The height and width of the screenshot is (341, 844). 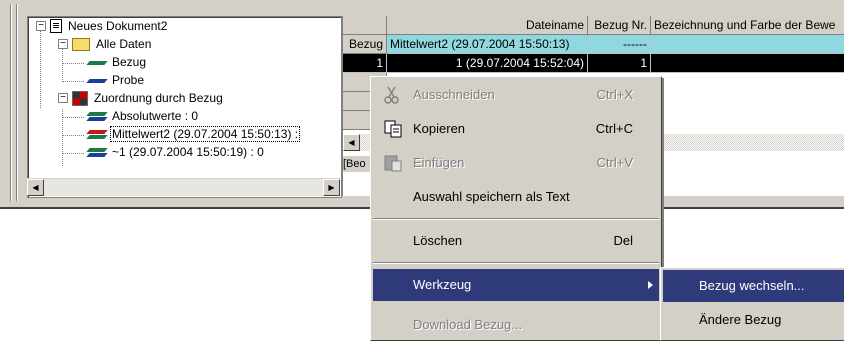 I want to click on cell-bezug-nr: 1, so click(x=619, y=63).